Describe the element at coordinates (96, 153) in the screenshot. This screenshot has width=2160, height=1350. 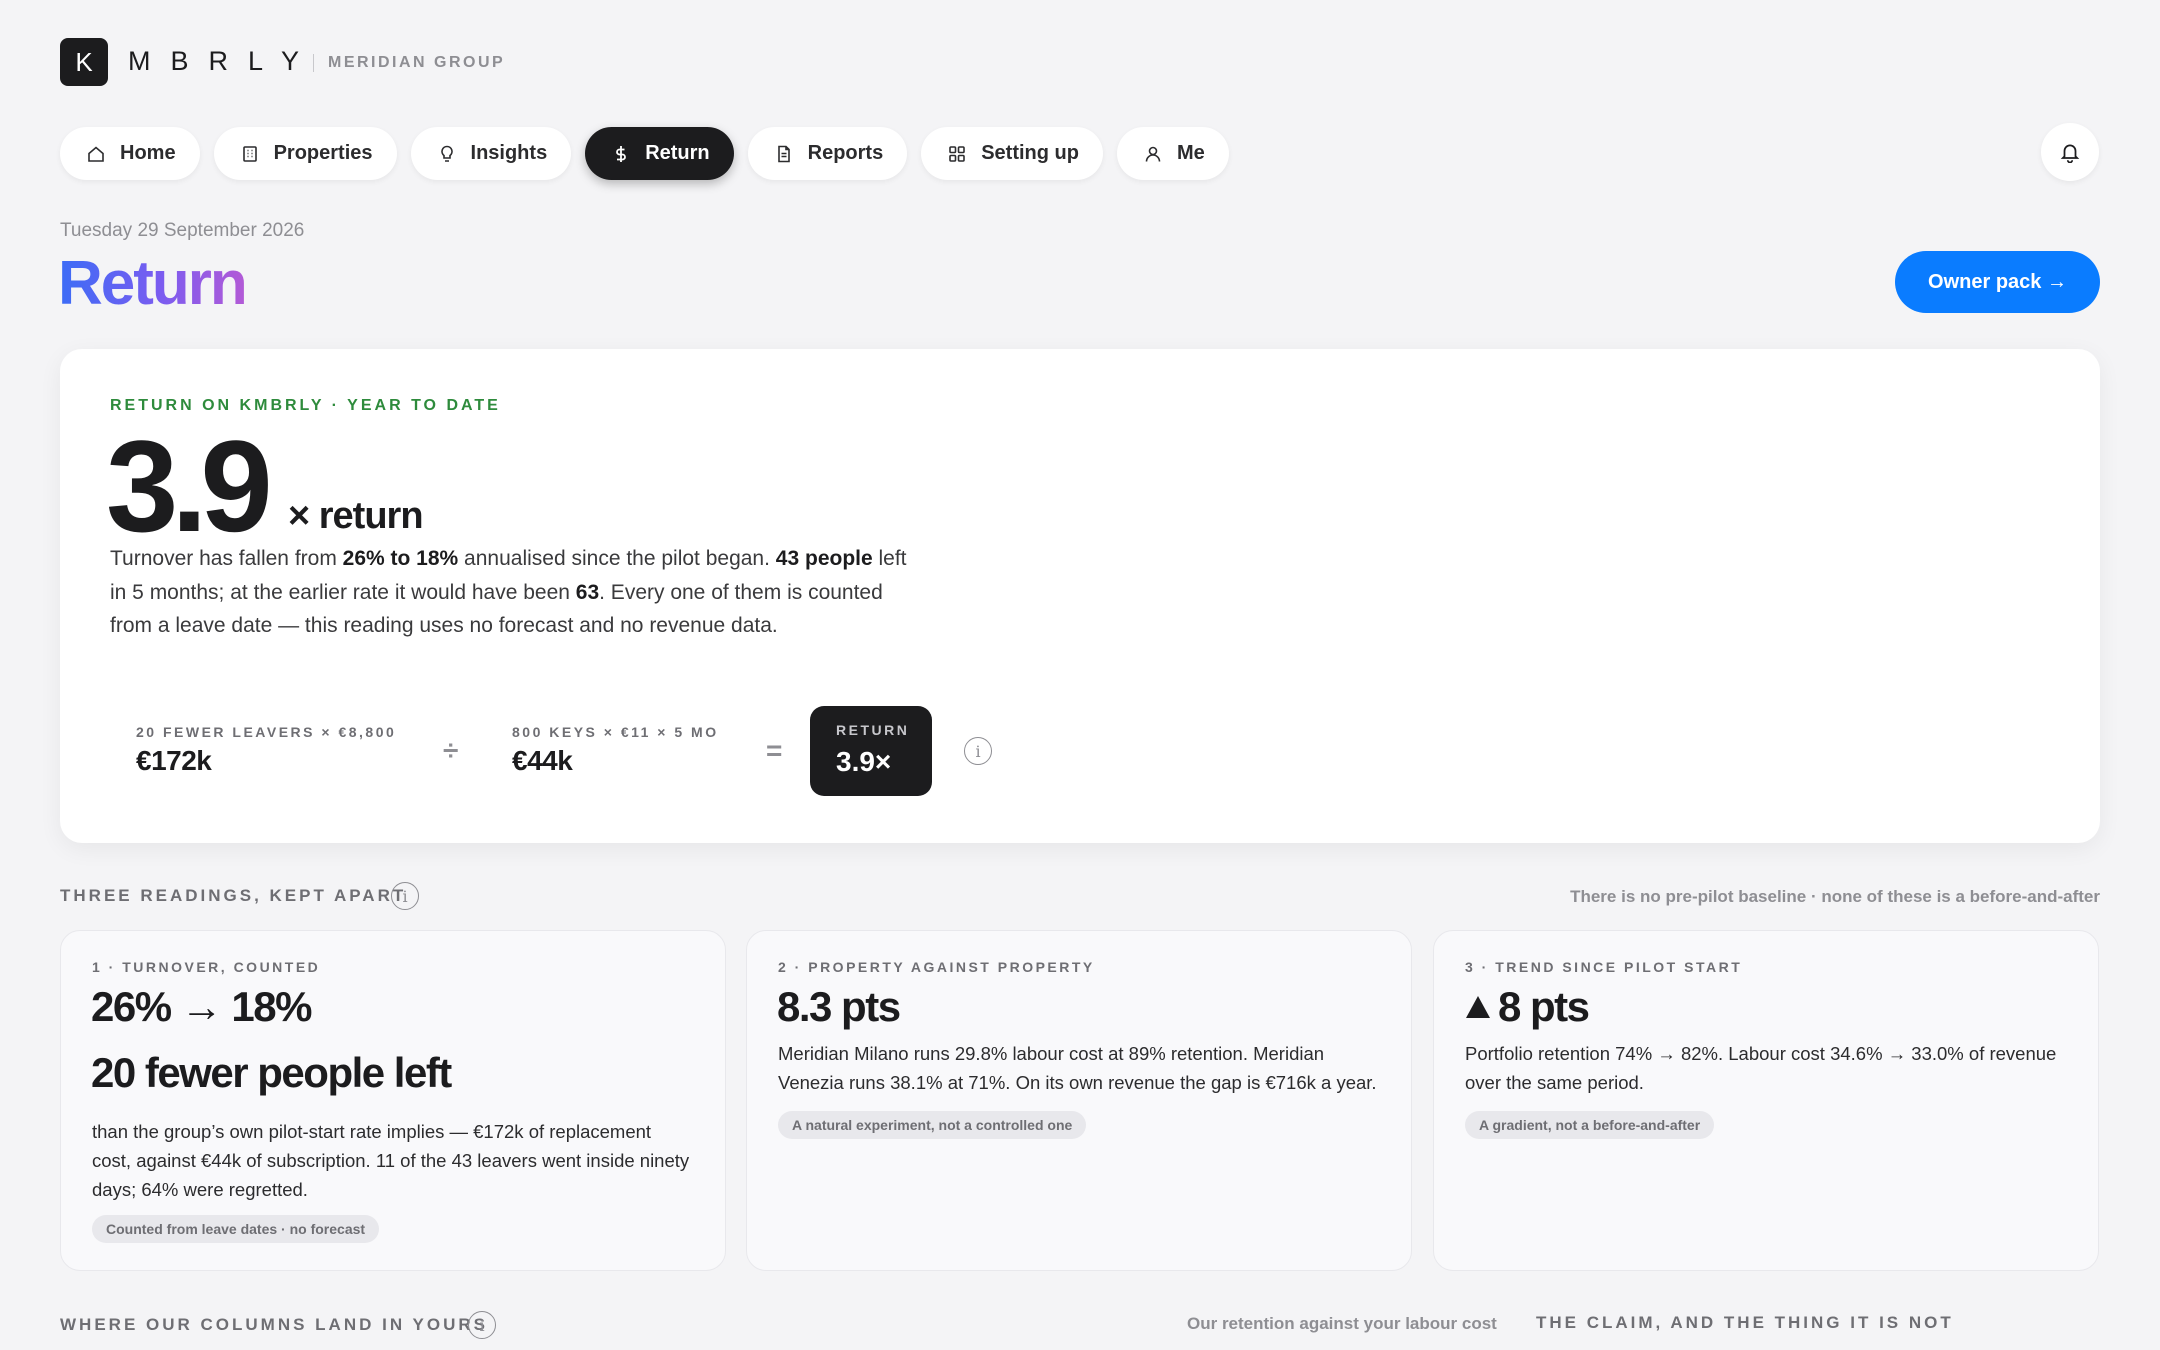
I see `home-icon` at that location.